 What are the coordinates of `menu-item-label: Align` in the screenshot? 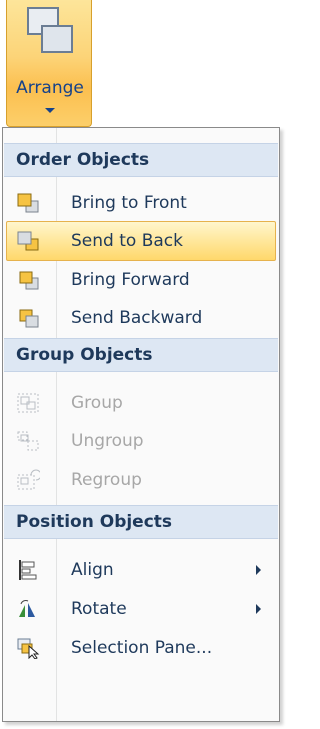 It's located at (92, 570).